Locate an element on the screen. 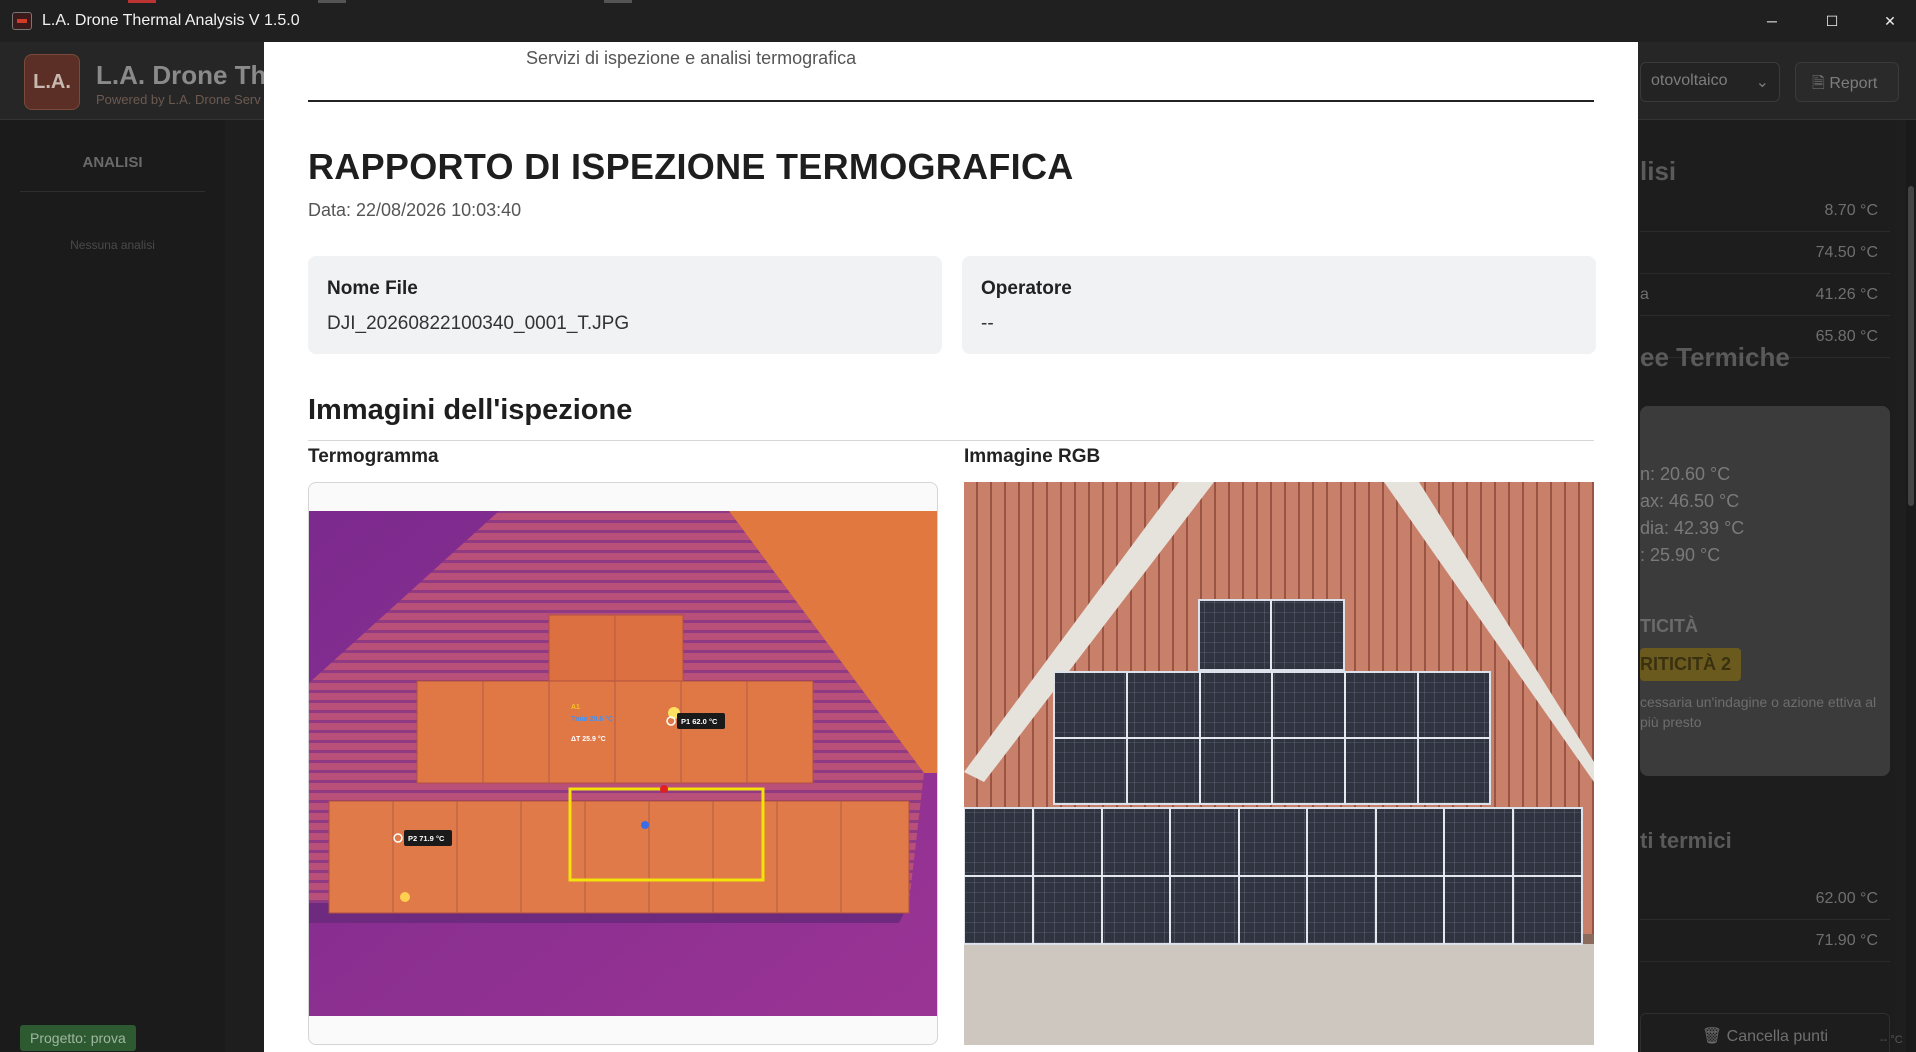 The height and width of the screenshot is (1052, 1916). report-button: 🗎 Report is located at coordinates (1847, 82).